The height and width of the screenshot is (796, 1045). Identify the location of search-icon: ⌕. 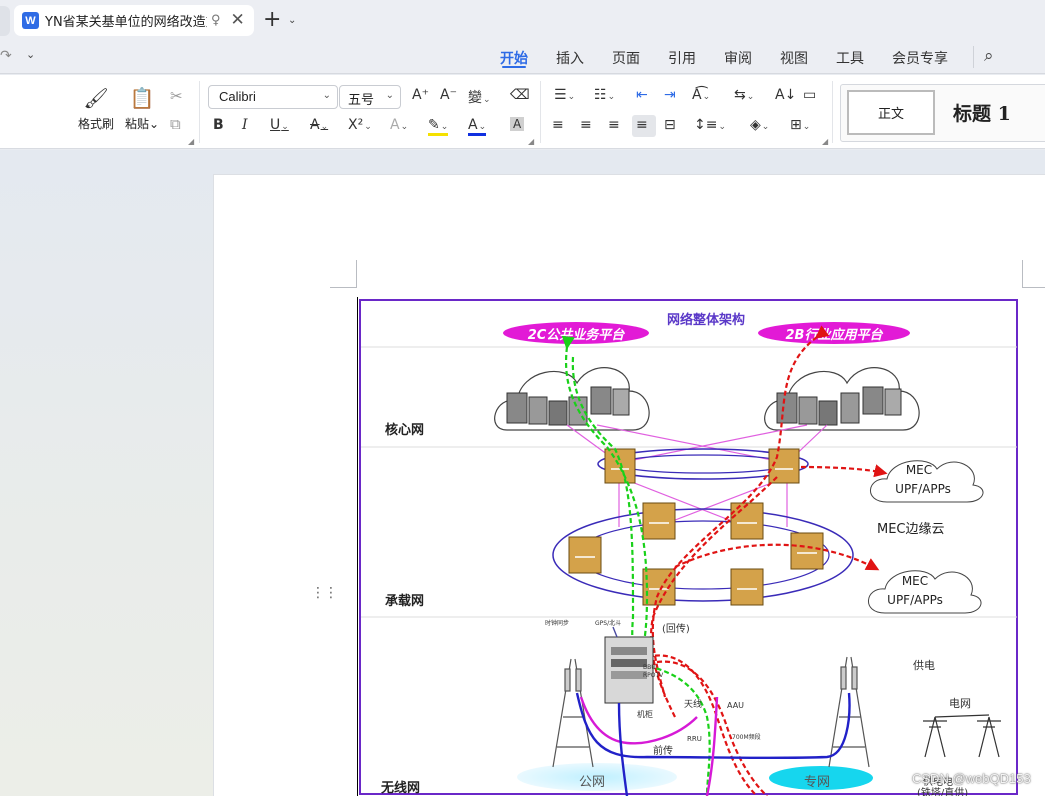
(989, 56).